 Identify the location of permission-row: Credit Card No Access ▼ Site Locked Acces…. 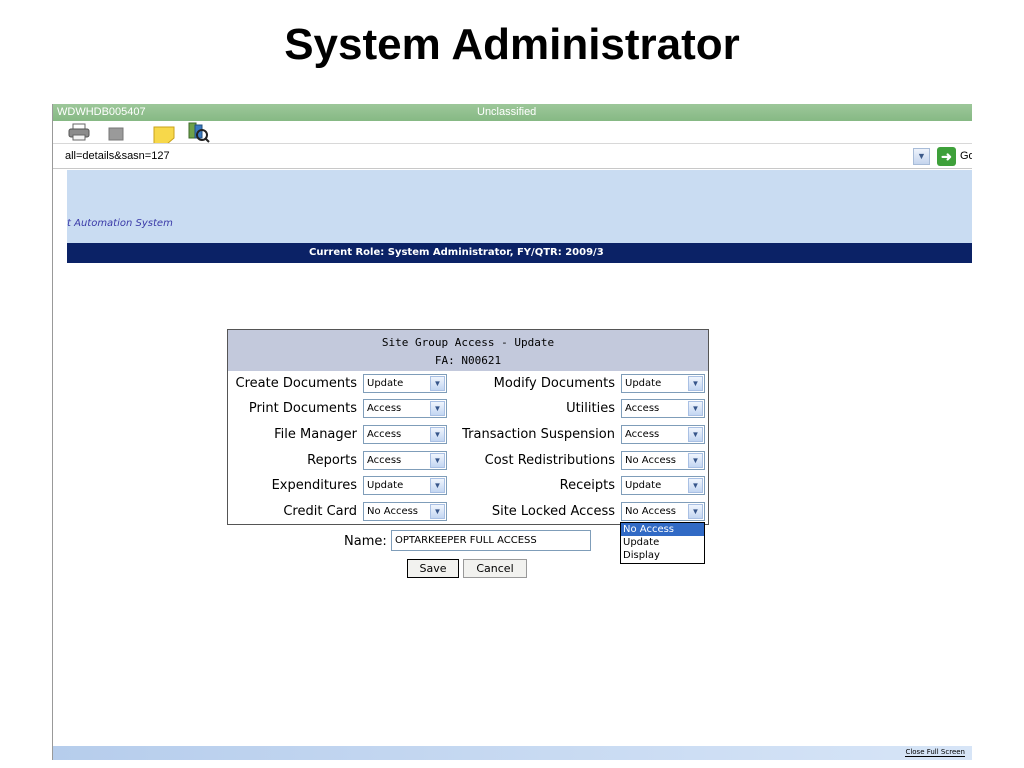
(468, 512).